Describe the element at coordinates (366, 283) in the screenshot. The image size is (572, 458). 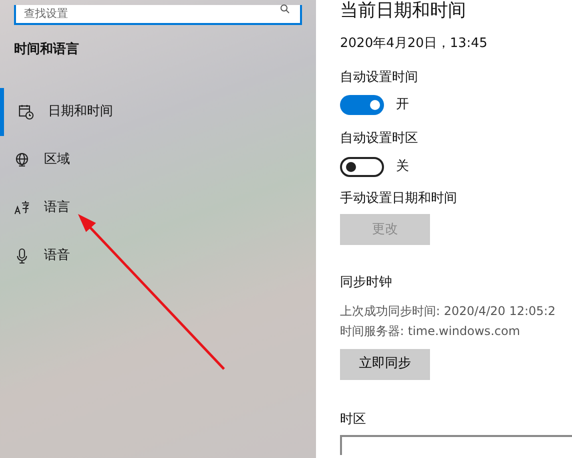
I see `section-title: 同步时钟` at that location.